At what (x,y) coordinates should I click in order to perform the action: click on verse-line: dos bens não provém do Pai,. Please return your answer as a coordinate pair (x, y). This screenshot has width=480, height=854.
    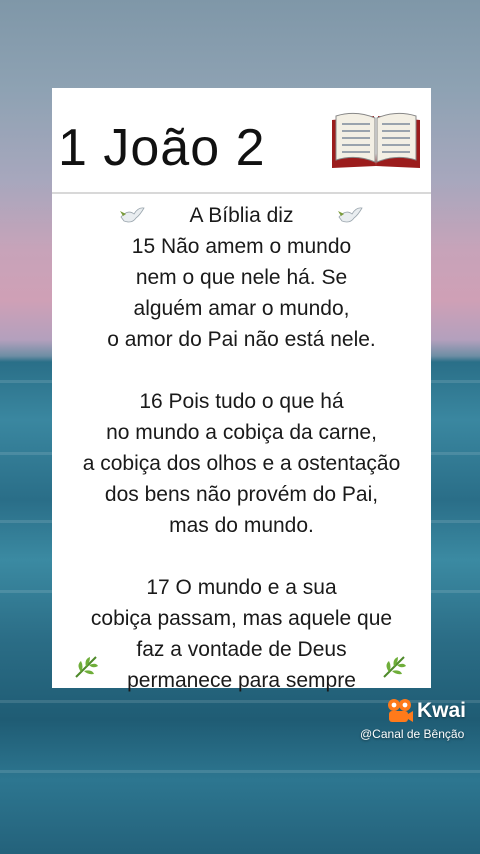
    Looking at the image, I should click on (241, 494).